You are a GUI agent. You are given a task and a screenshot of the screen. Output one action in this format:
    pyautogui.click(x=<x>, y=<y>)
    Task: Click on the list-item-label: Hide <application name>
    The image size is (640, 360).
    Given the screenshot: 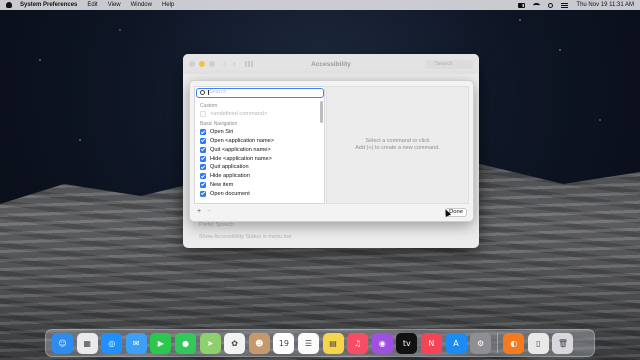 What is the action you would take?
    pyautogui.click(x=241, y=158)
    